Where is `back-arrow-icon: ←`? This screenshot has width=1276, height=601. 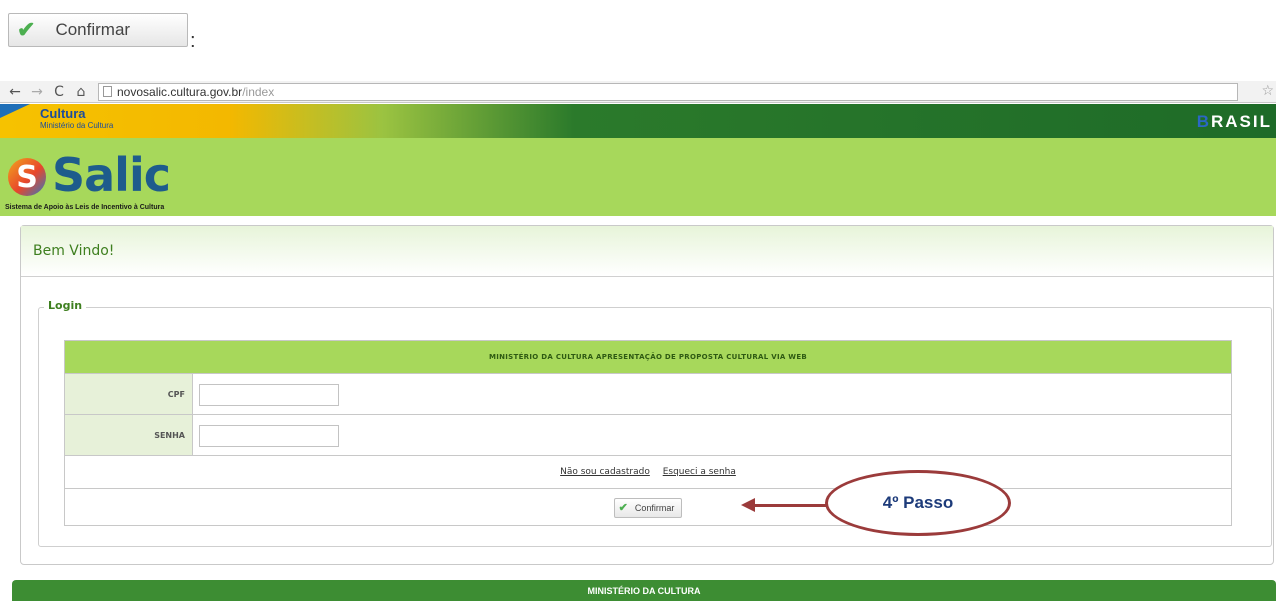
back-arrow-icon: ← is located at coordinates (15, 92).